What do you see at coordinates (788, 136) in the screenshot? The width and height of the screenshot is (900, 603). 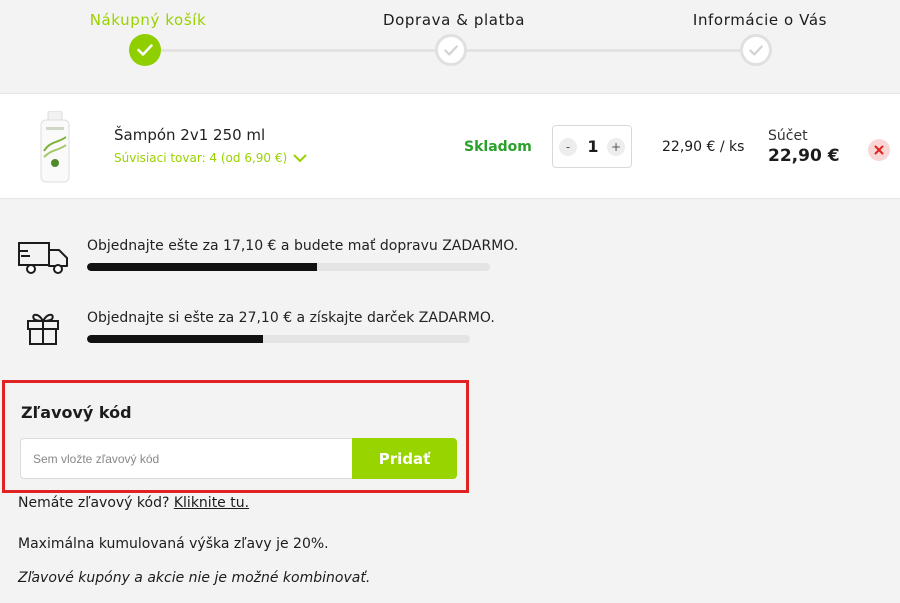 I see `sum-label: Súčet` at bounding box center [788, 136].